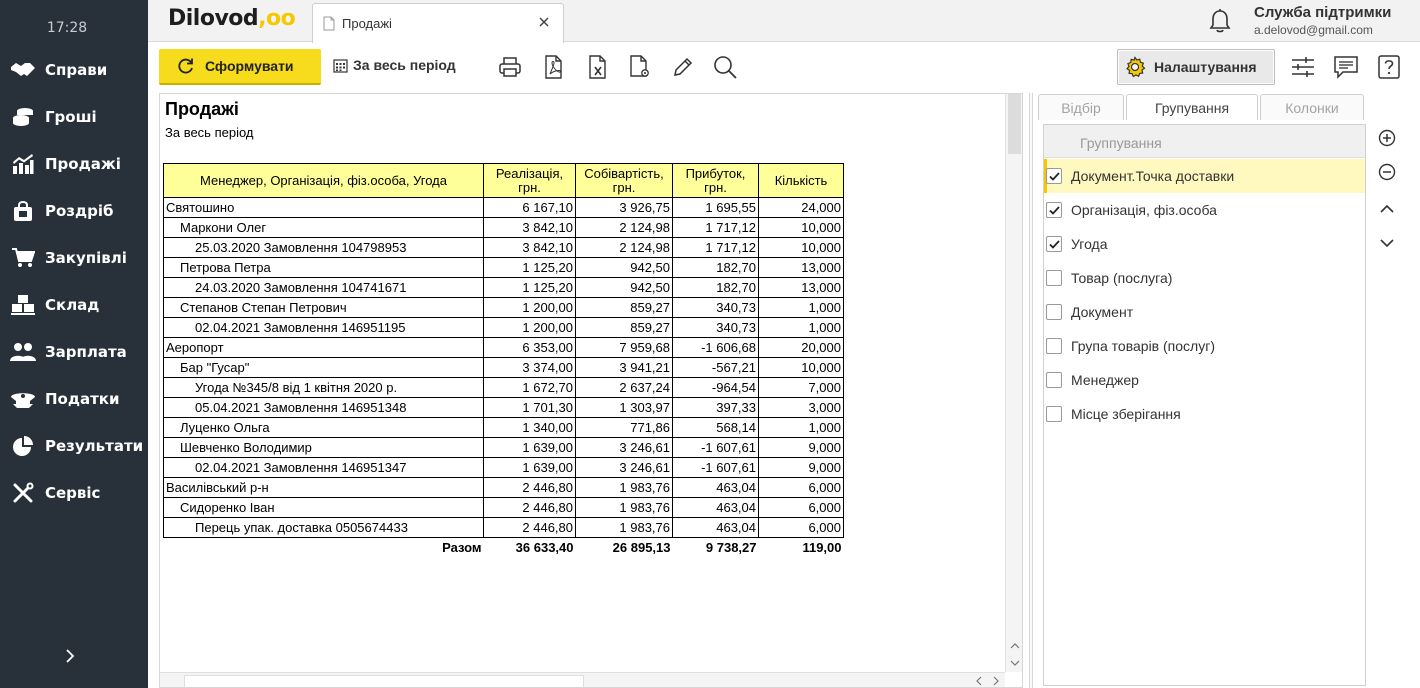 The image size is (1420, 688). Describe the element at coordinates (74, 493) in the screenshot. I see `sidebar-item: Сервіс` at that location.